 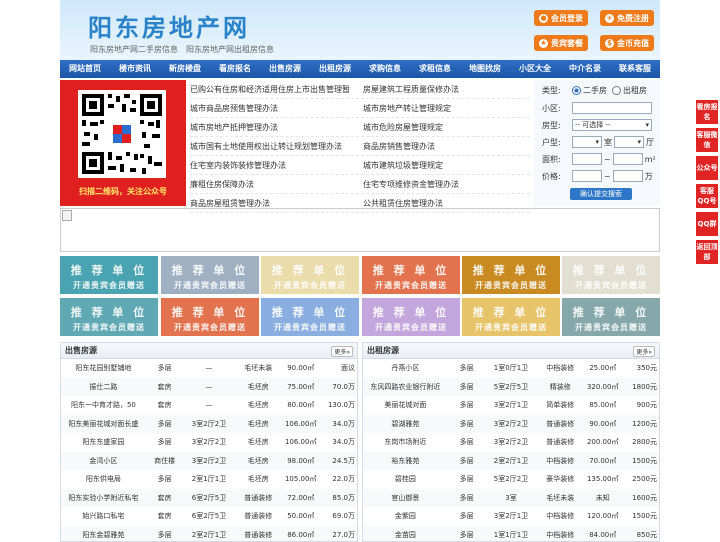 I want to click on nav-for-sale: 出售房源, so click(x=285, y=69).